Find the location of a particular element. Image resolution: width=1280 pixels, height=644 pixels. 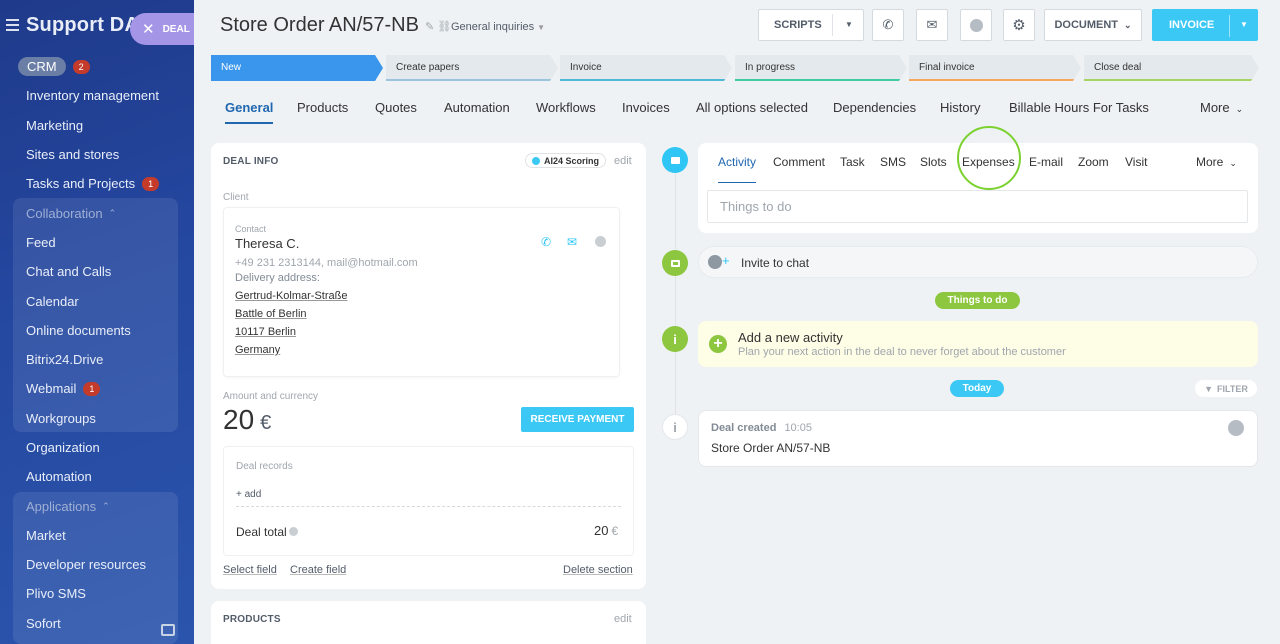

invite-to-chat: + Invite to chat is located at coordinates (978, 262).